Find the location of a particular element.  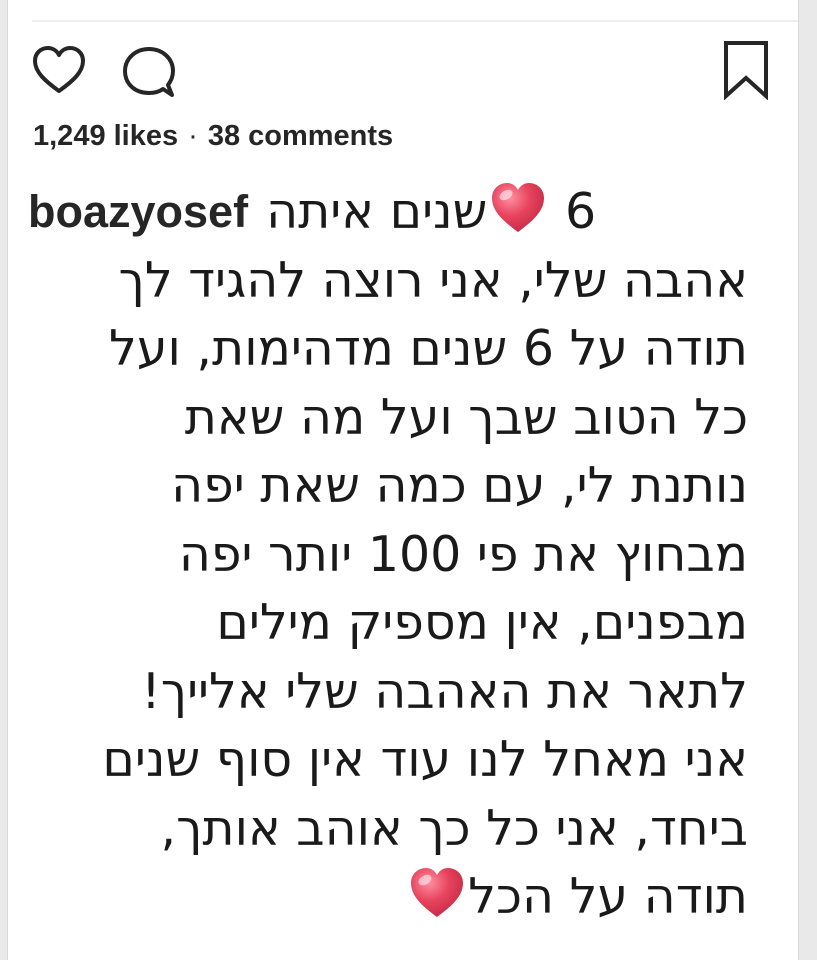

caption-first-line: boazyosef 6 שנים איתה is located at coordinates (388, 212).